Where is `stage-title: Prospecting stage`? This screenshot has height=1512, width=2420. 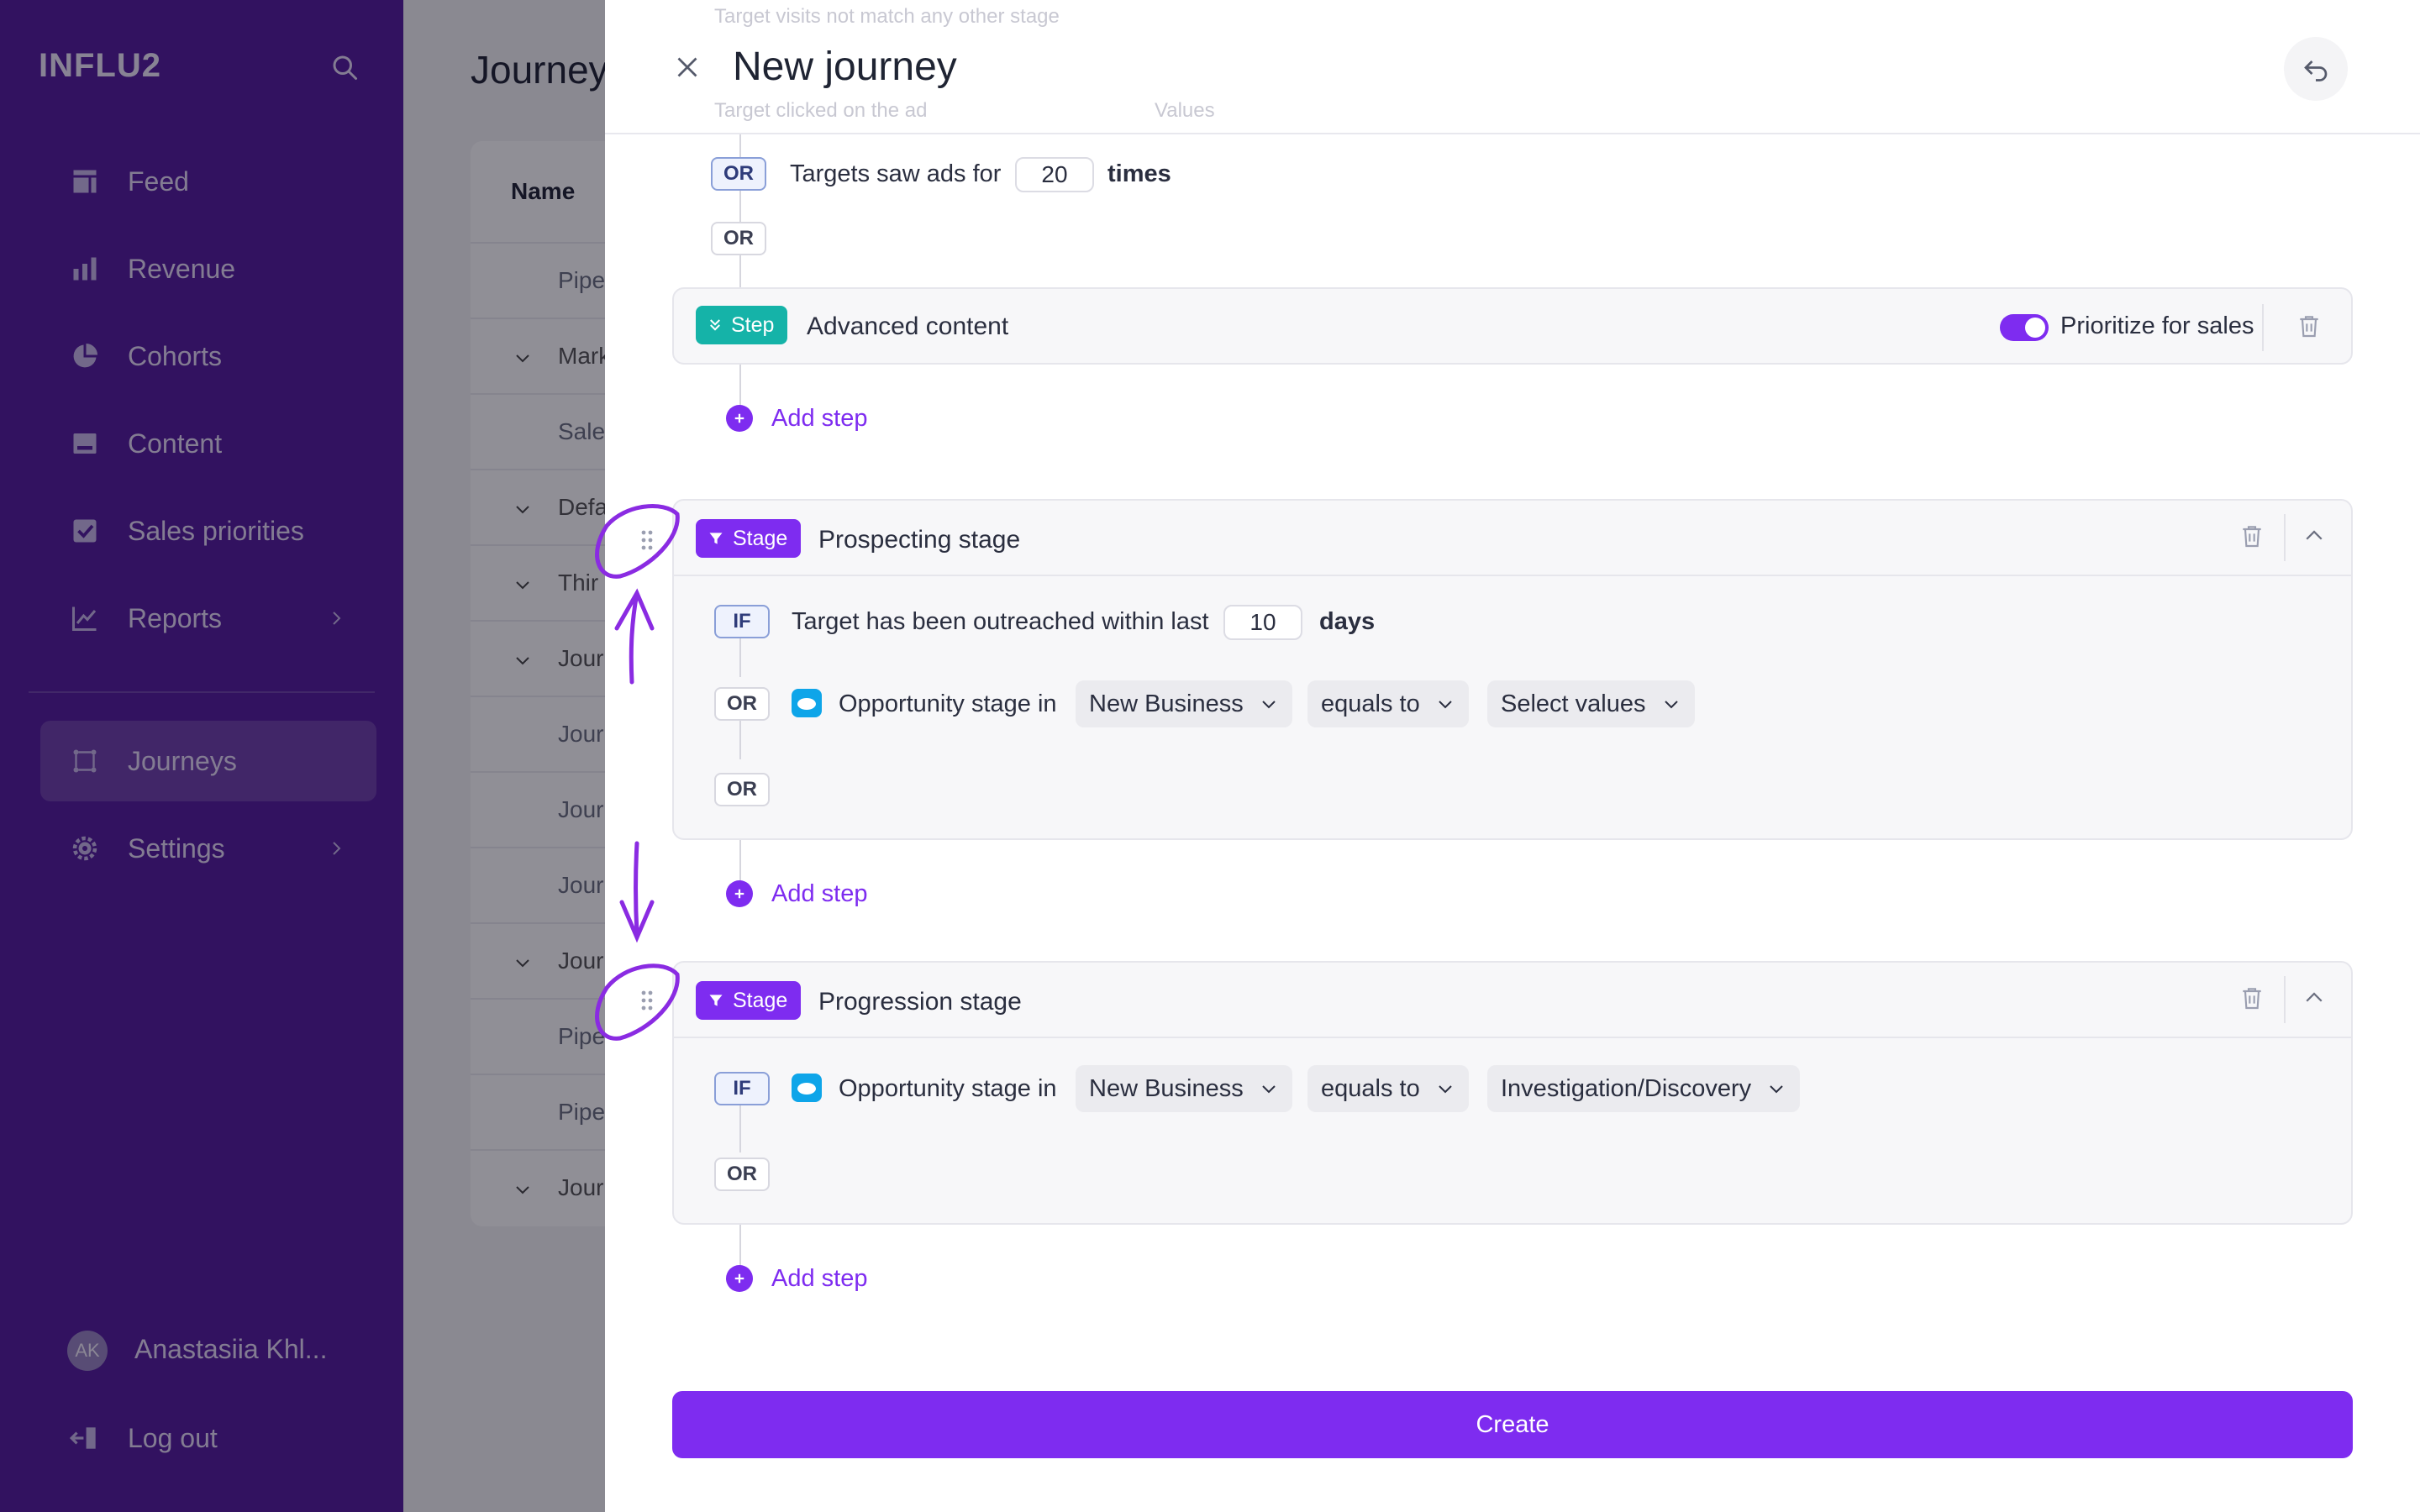 stage-title: Prospecting stage is located at coordinates (920, 540).